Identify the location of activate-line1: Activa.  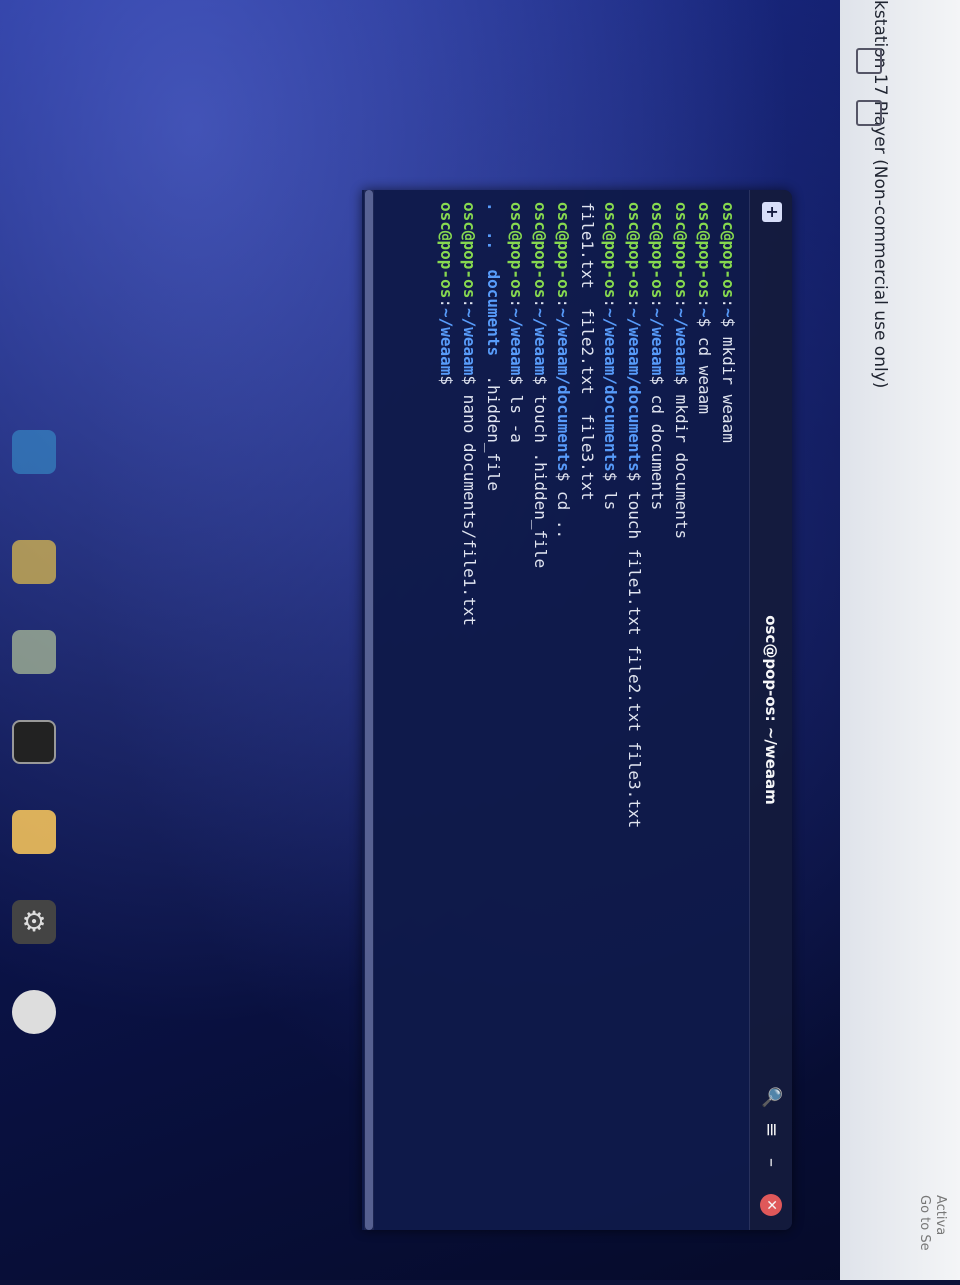
(940, 1215).